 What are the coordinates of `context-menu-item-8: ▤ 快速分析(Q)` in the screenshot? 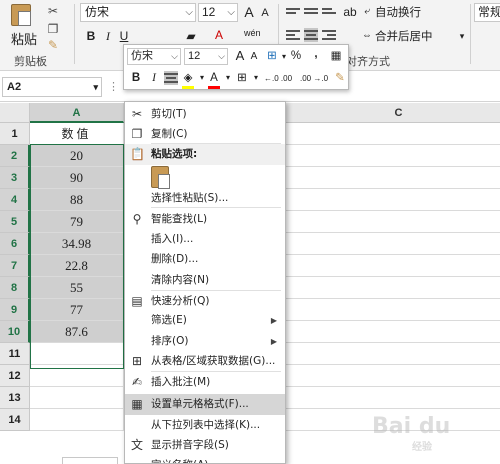 It's located at (205, 301).